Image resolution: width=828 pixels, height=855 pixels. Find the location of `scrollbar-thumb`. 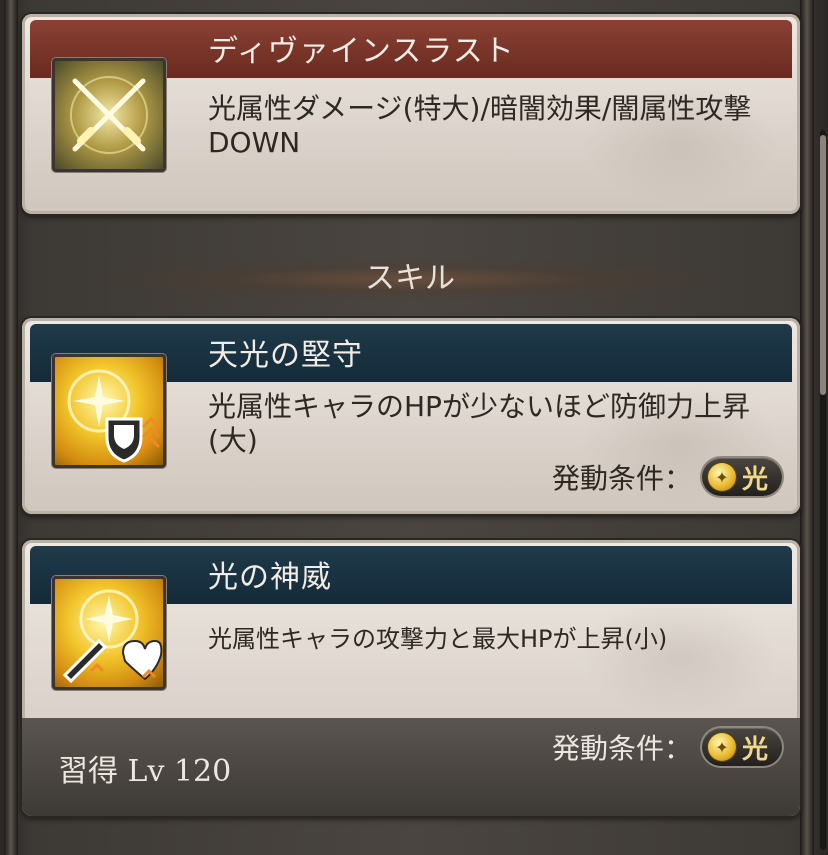

scrollbar-thumb is located at coordinates (823, 265).